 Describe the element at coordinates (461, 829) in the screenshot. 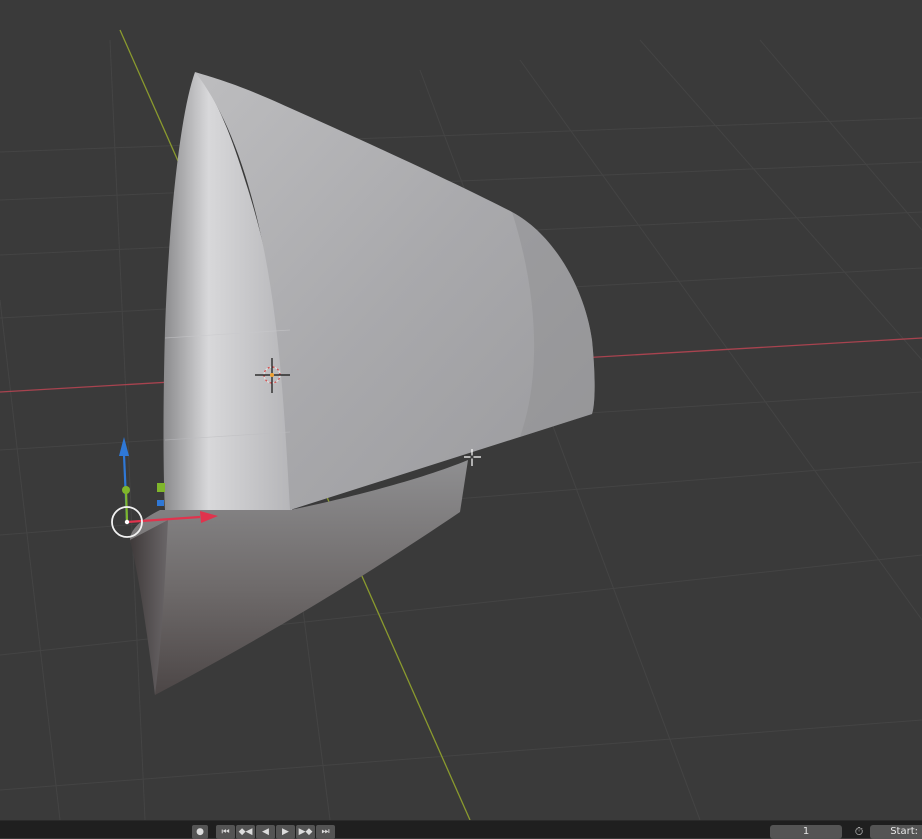

I see `timeline-bar: ● ⏮ ◆◀ ◀ ▶ ▶◆ ⏭ 1 ⏱ Start:` at that location.